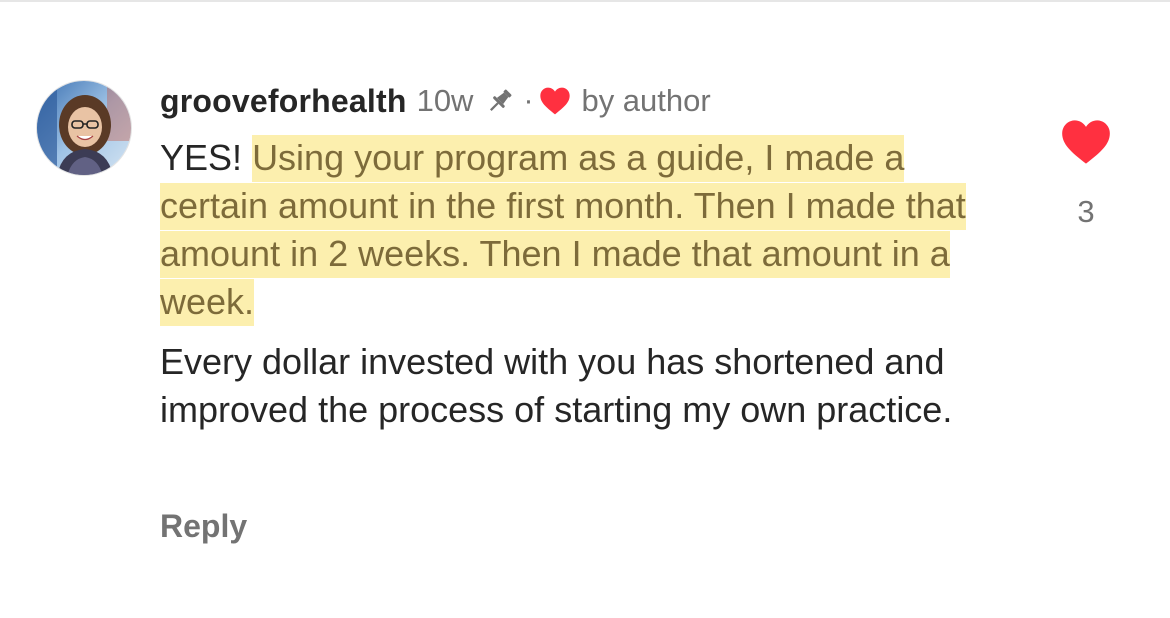  I want to click on reply-button: Reply, so click(203, 526).